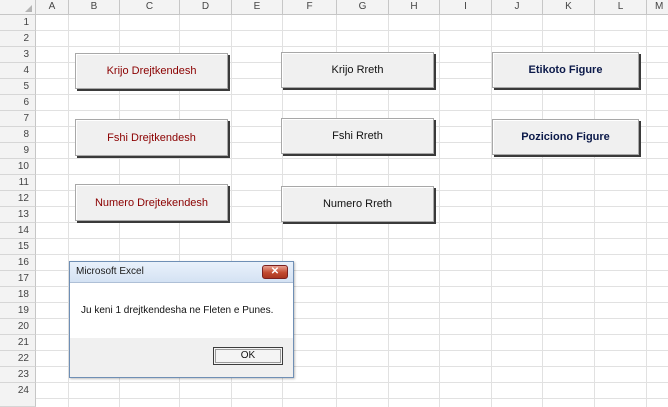 The height and width of the screenshot is (407, 668). What do you see at coordinates (110, 271) in the screenshot?
I see `dialog-title: Microsoft Excel` at bounding box center [110, 271].